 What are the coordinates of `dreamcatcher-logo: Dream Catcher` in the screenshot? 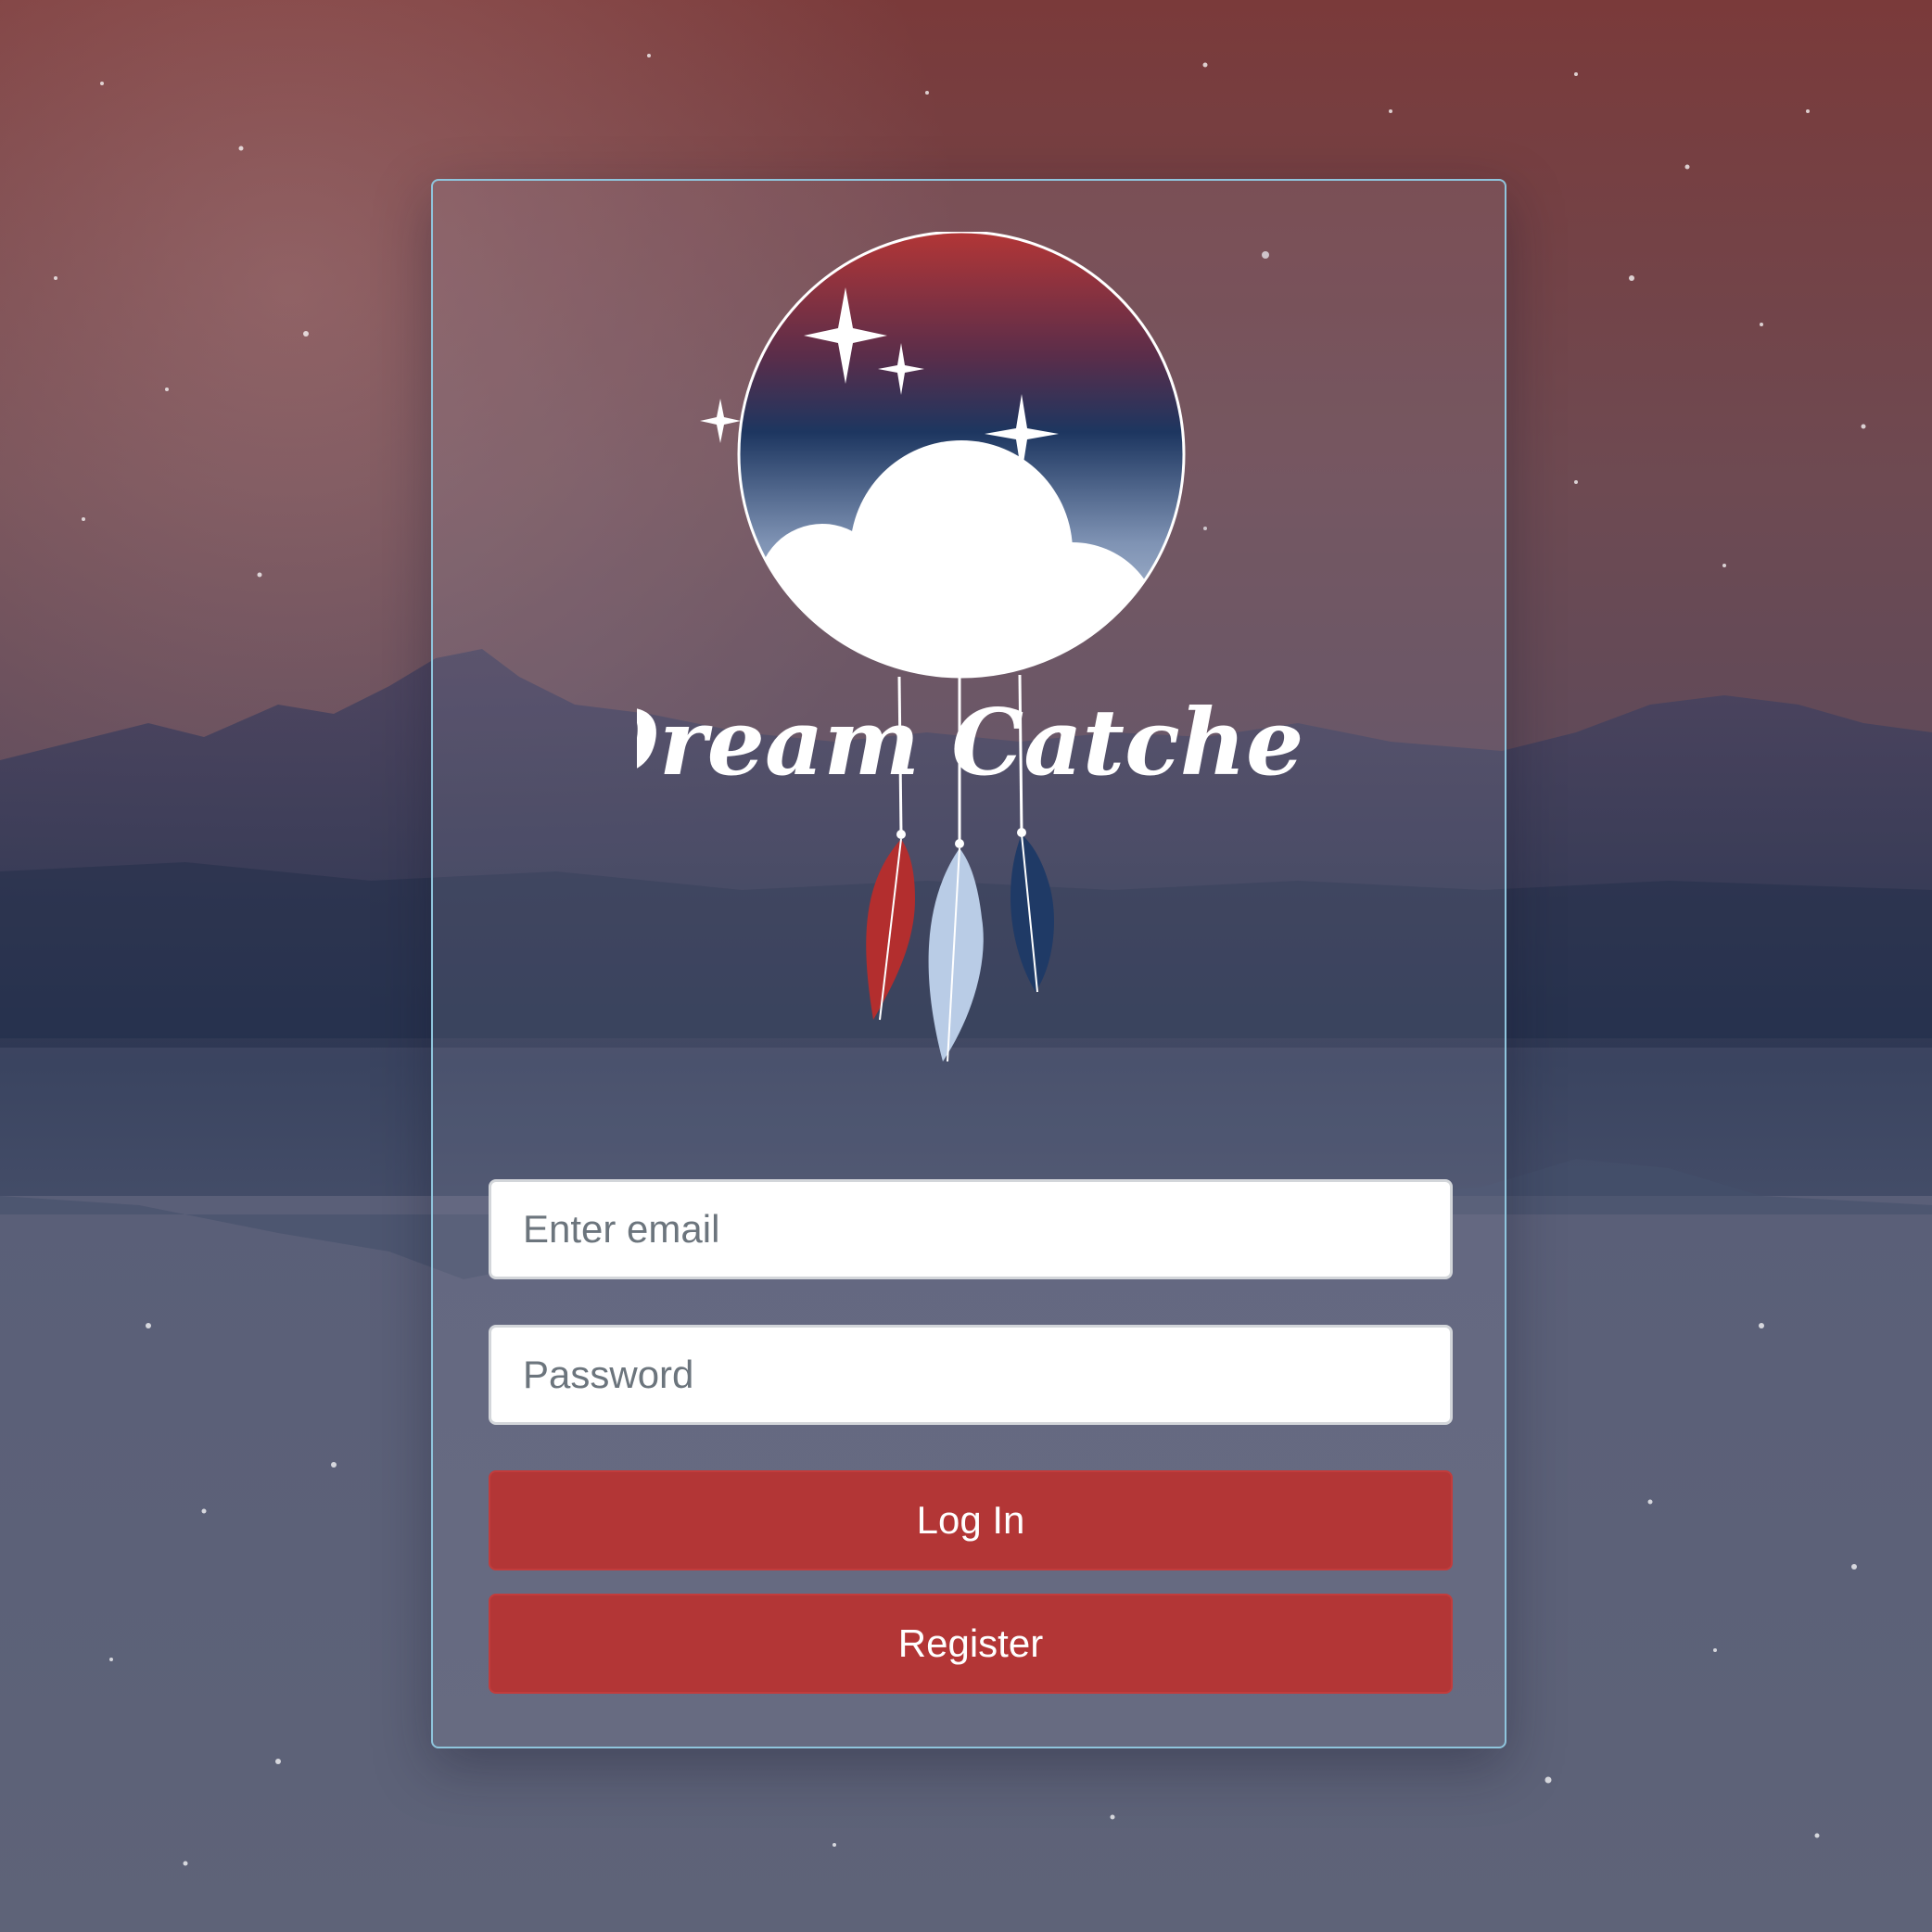 It's located at (970, 647).